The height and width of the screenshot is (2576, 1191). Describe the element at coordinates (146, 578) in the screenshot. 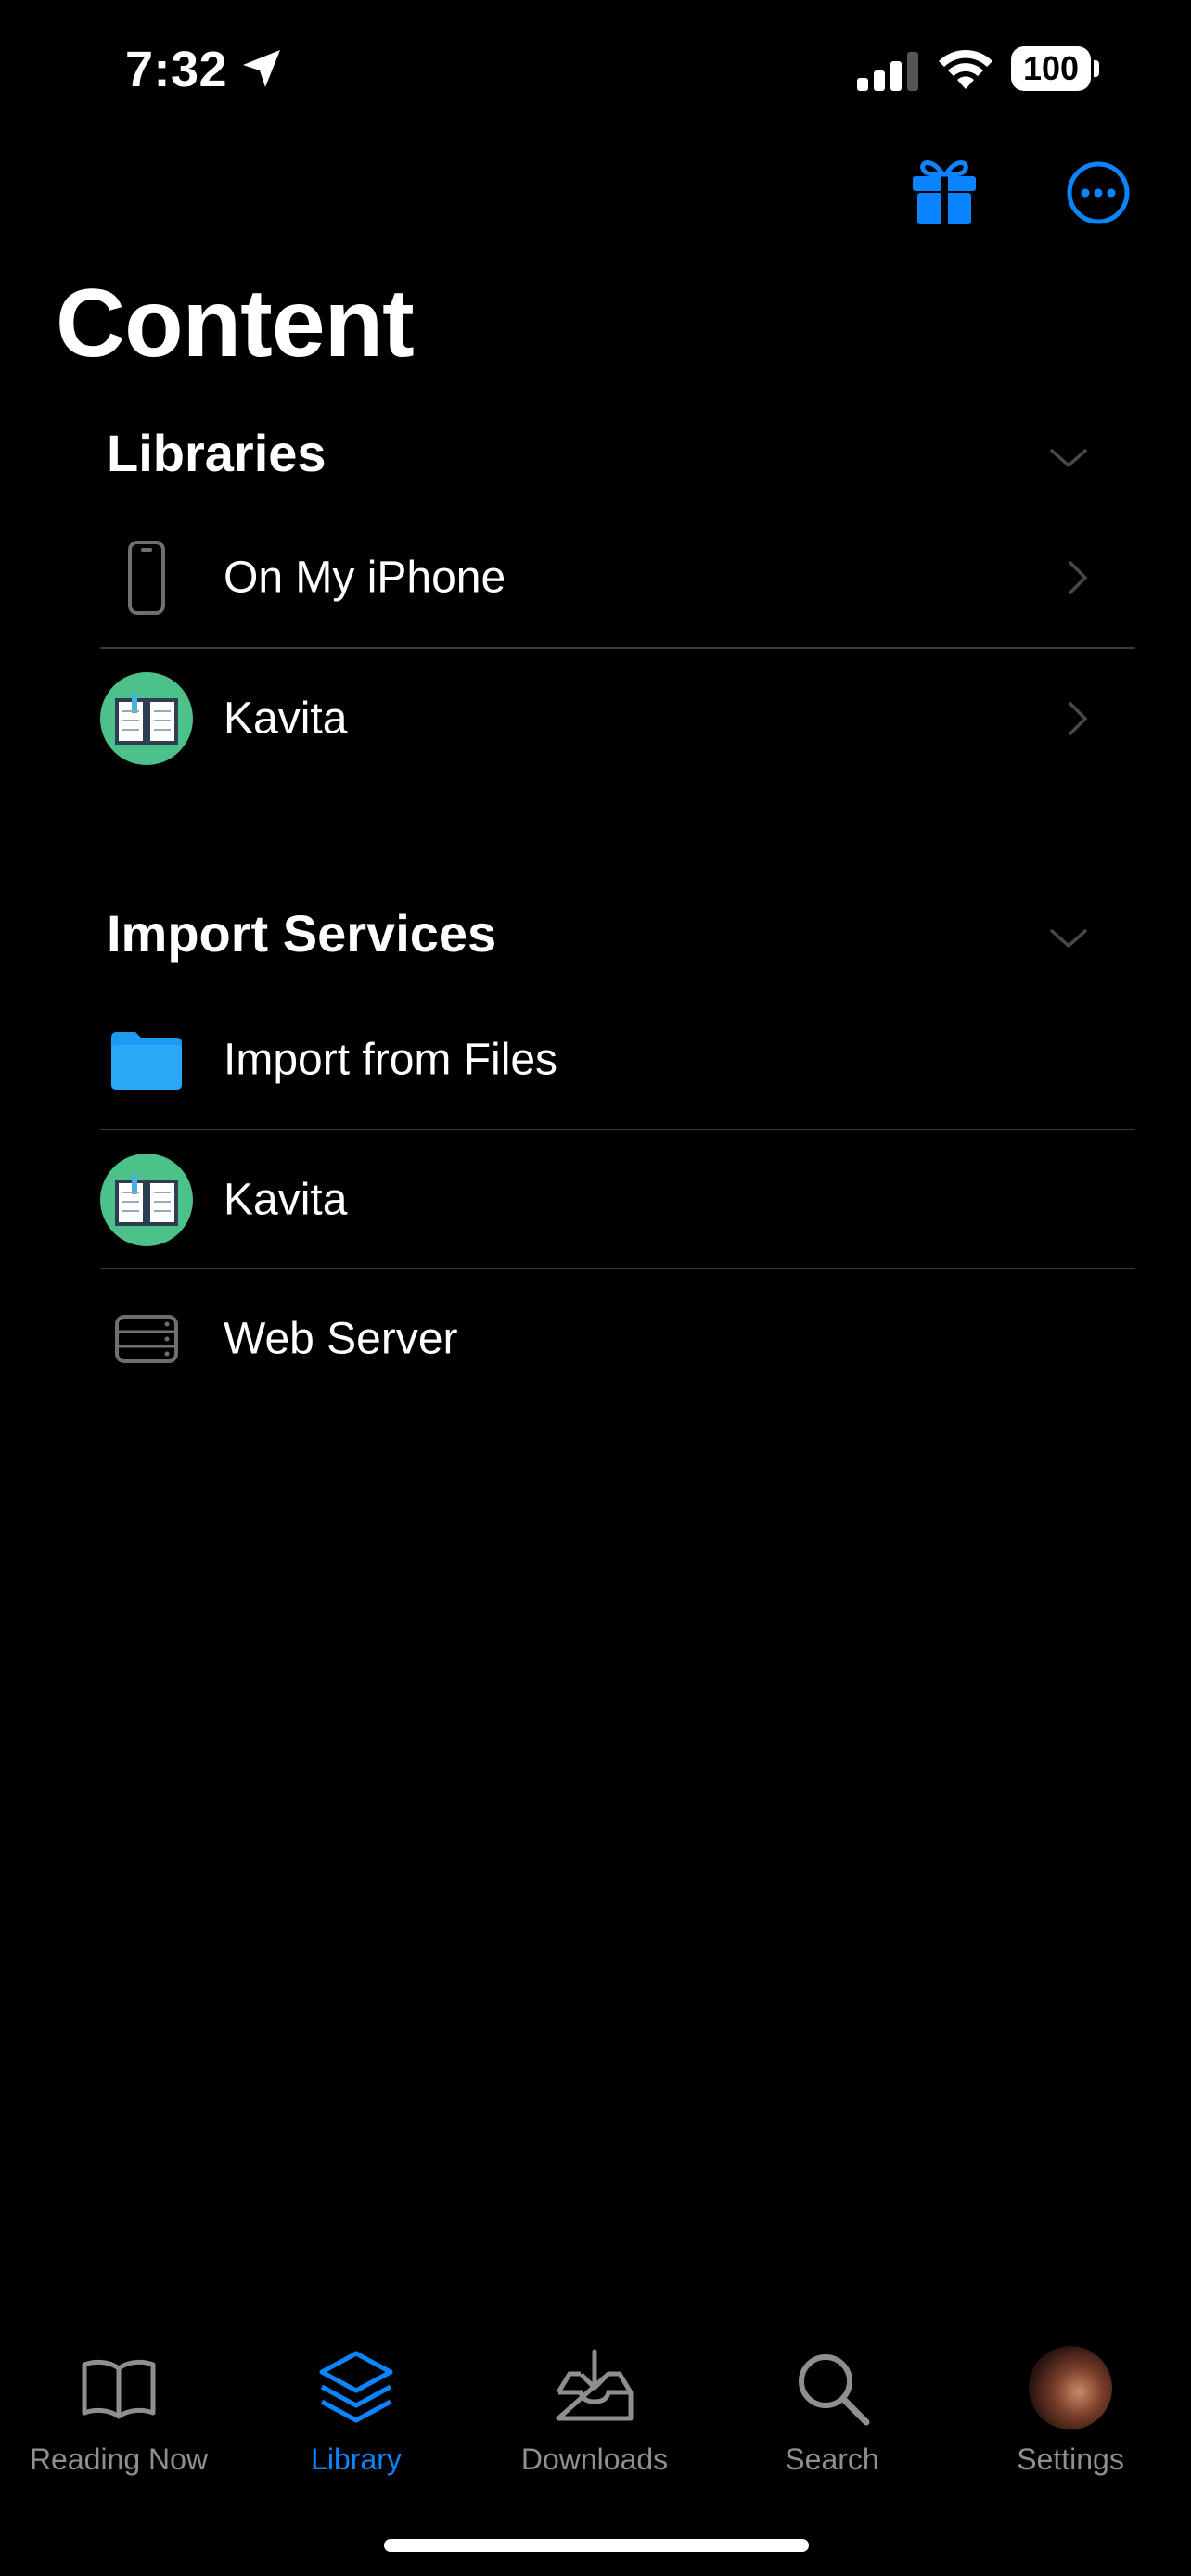

I see `iphone-icon` at that location.